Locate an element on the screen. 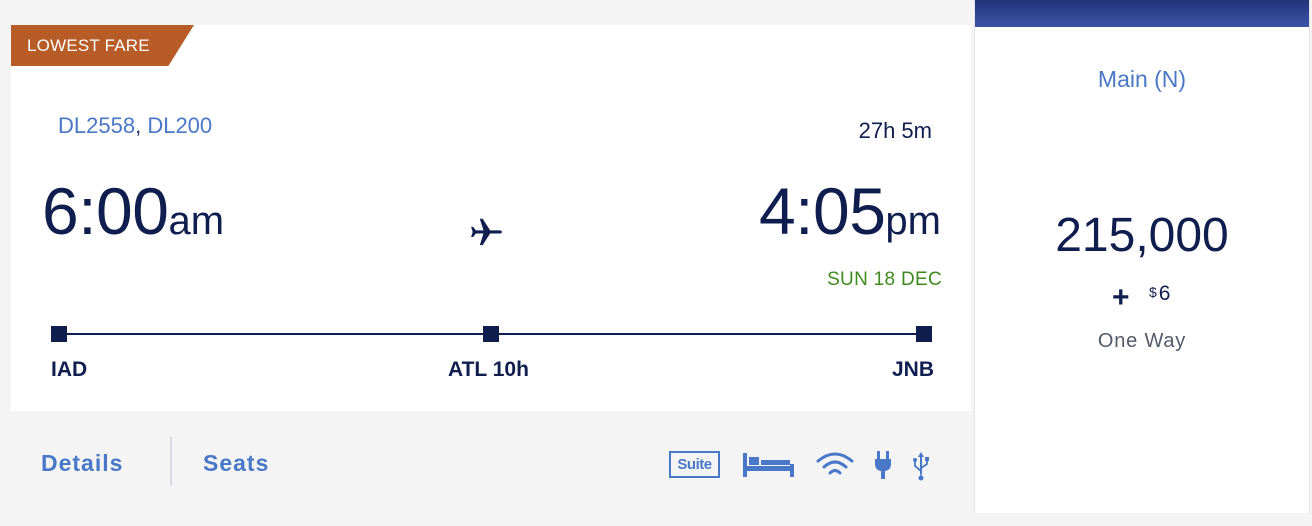 The height and width of the screenshot is (526, 1312). arrival-ampm: pm is located at coordinates (913, 221).